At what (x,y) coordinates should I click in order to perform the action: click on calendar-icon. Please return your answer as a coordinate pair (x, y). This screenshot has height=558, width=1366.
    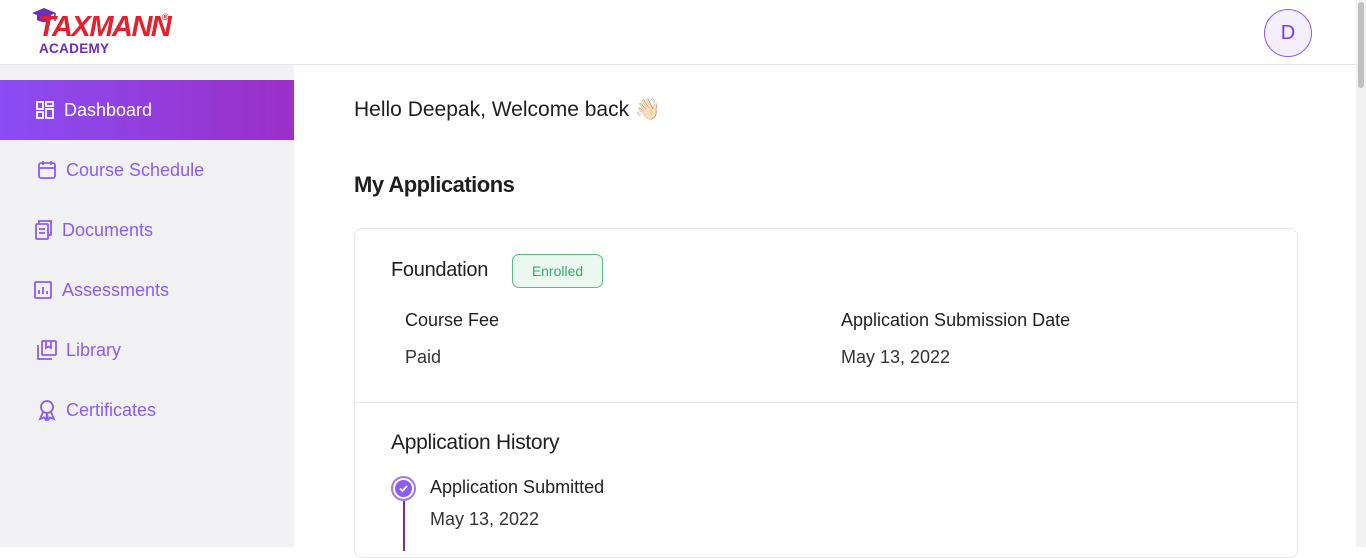
    Looking at the image, I should click on (47, 170).